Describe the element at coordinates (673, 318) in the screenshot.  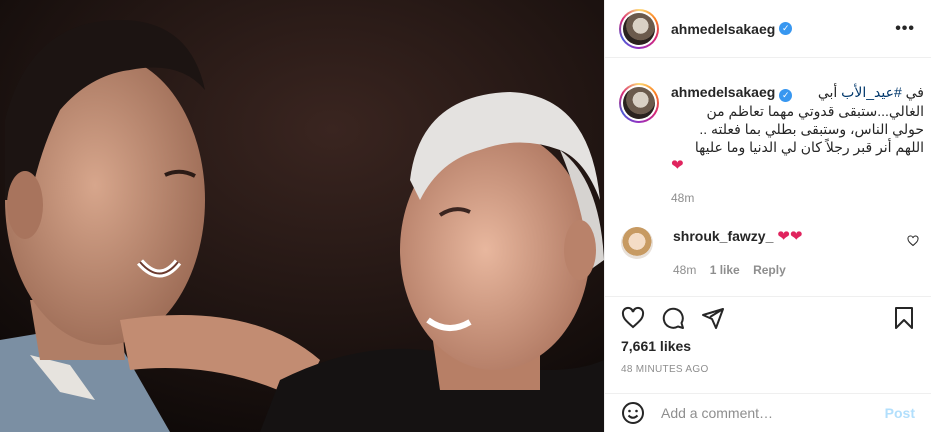
I see `comment-icon` at that location.